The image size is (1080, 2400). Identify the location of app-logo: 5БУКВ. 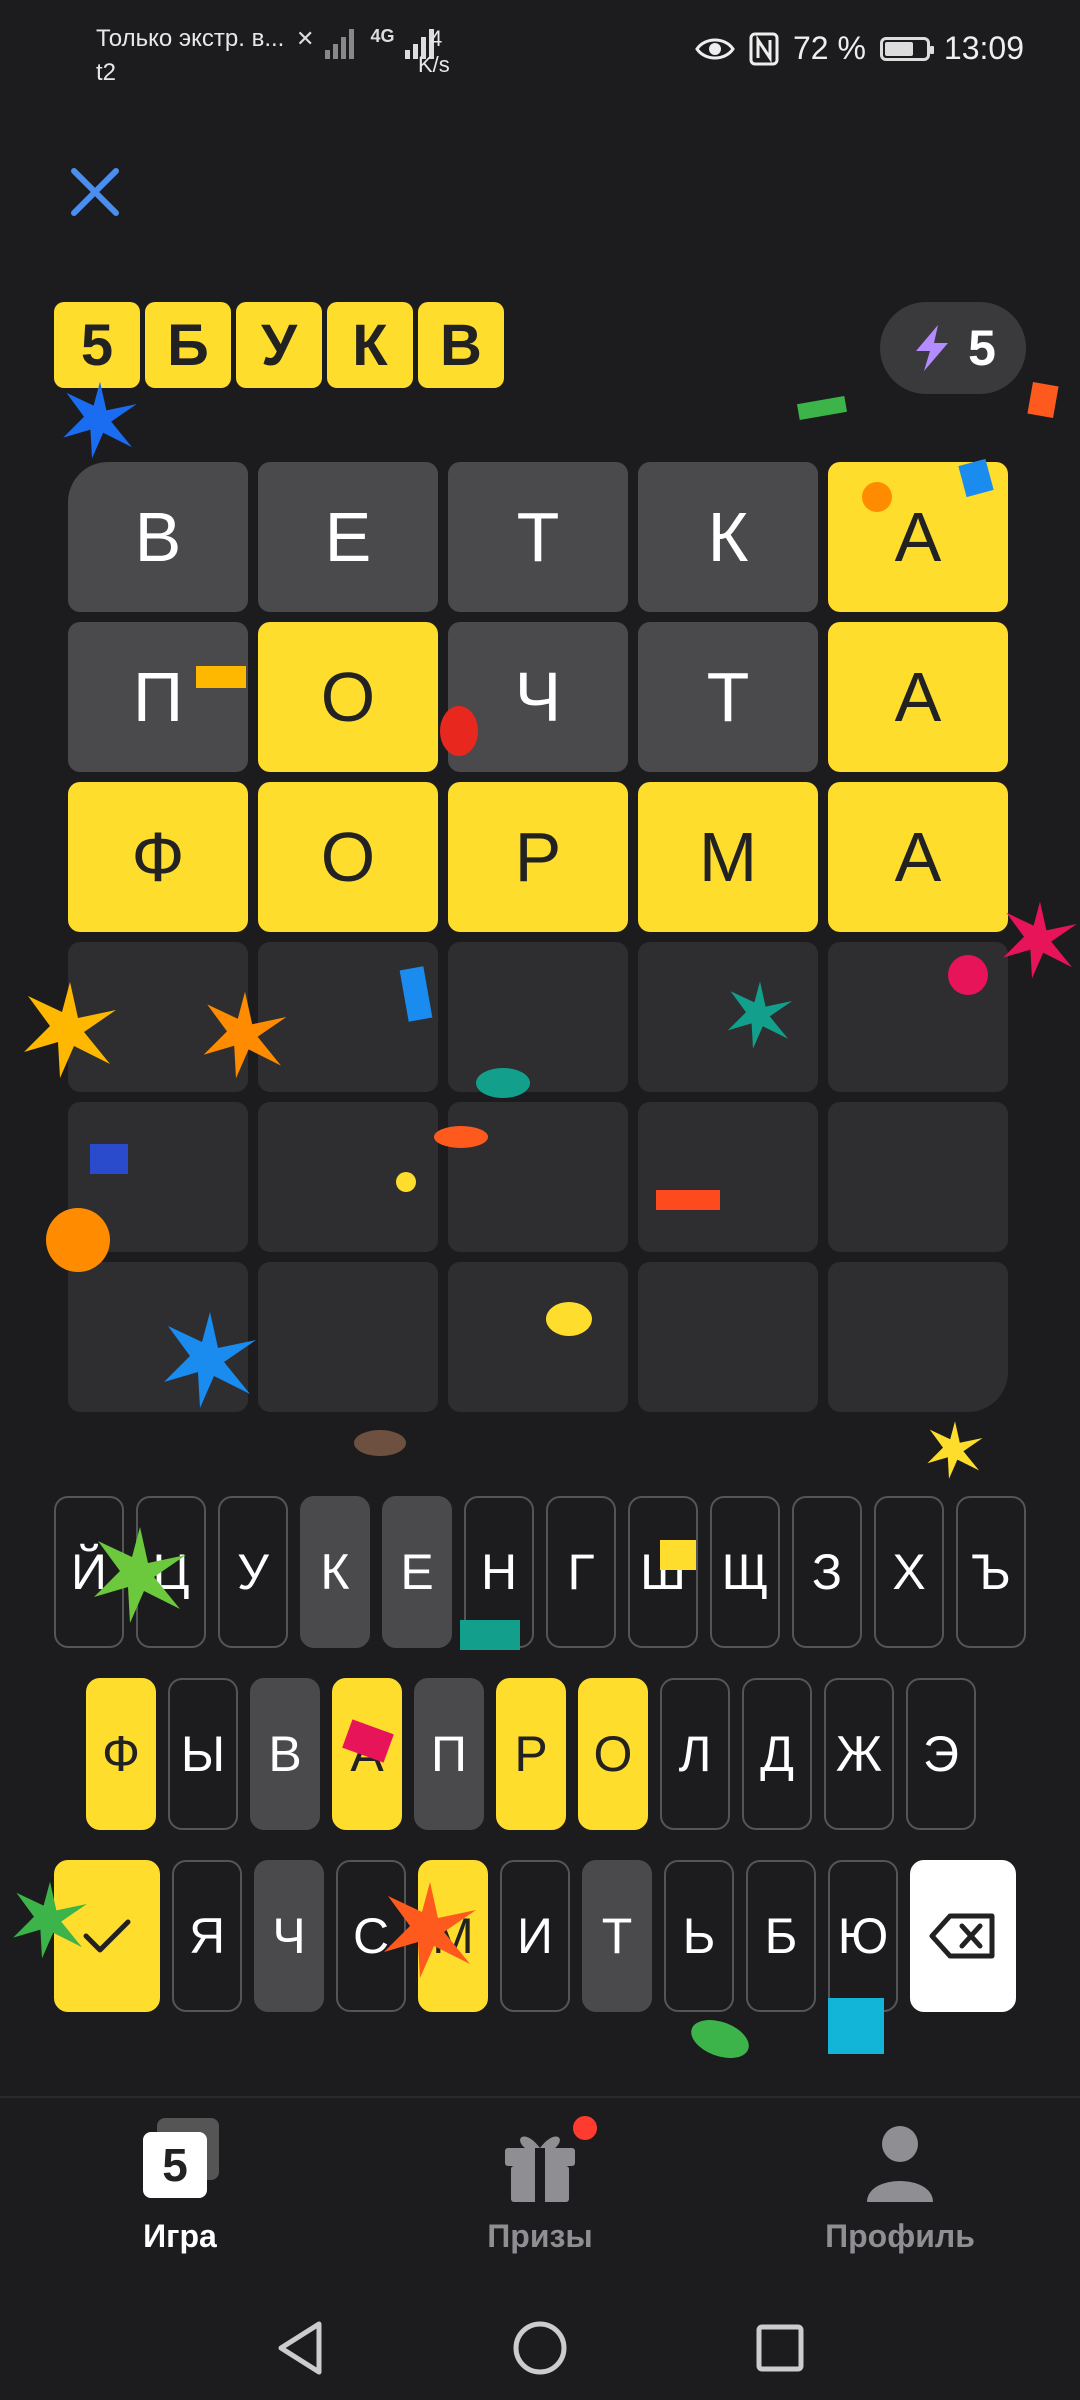
(279, 345).